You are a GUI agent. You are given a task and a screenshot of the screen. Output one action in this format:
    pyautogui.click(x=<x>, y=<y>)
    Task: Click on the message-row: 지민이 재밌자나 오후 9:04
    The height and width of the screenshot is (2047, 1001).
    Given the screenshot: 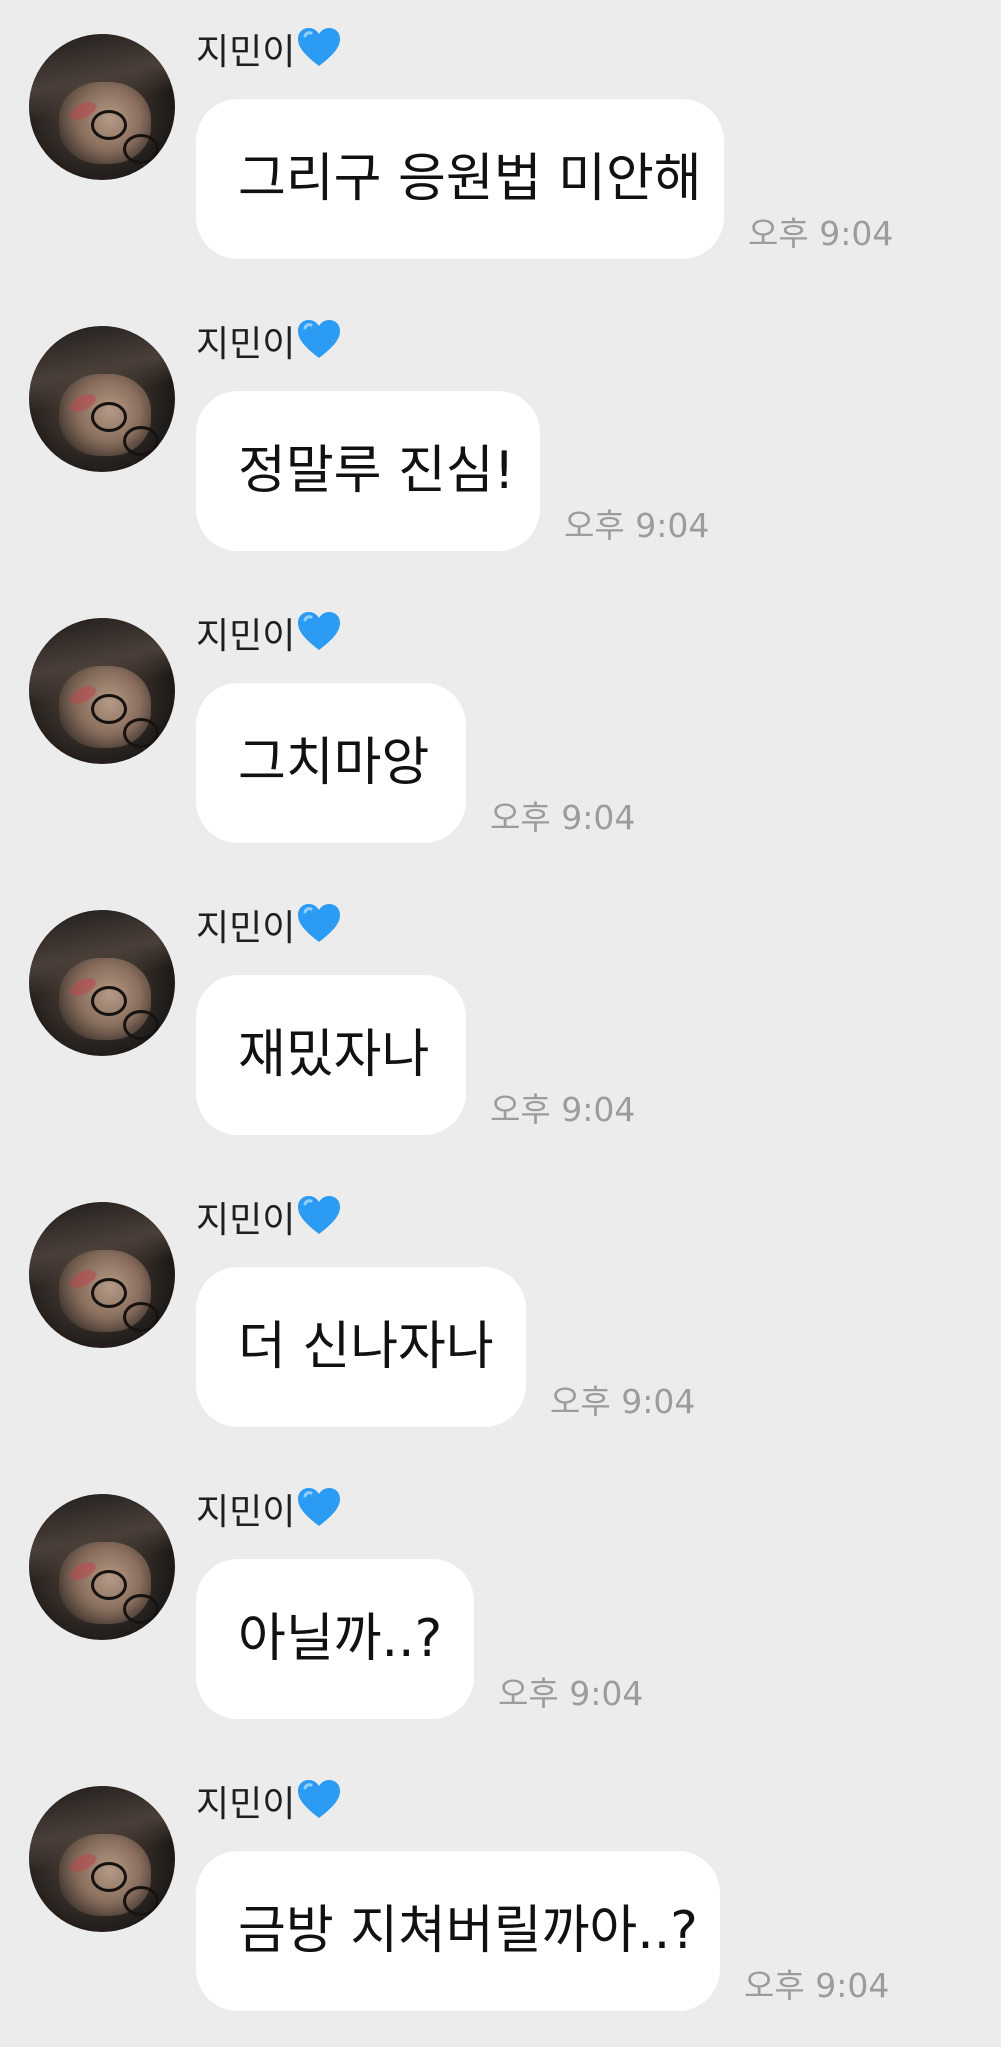 What is the action you would take?
    pyautogui.click(x=500, y=1022)
    